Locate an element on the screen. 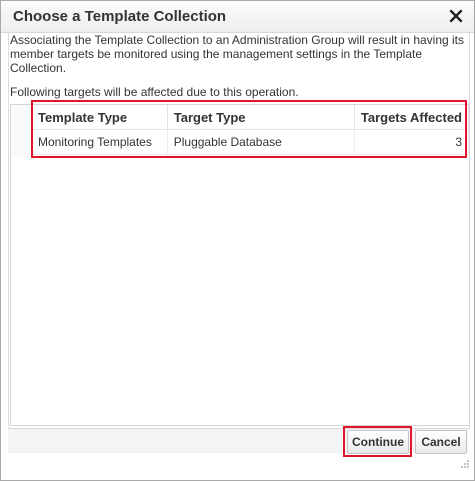 This screenshot has width=475, height=481. column-header-template-type: Template Type is located at coordinates (100, 117).